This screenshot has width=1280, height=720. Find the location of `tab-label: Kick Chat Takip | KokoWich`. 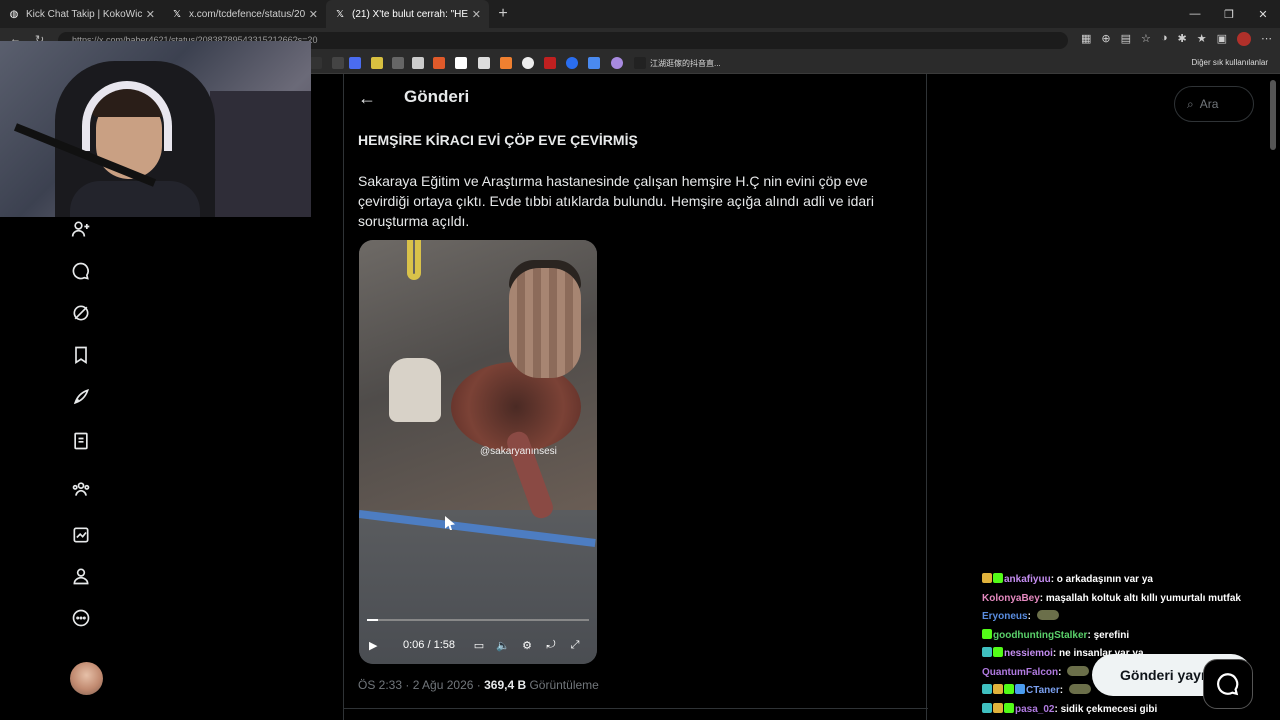

tab-label: Kick Chat Takip | KokoWich is located at coordinates (84, 14).